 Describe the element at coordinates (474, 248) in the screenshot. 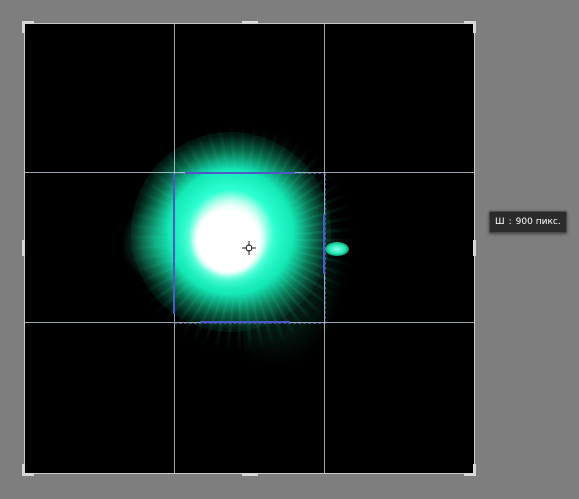

I see `crop-handle-right` at that location.